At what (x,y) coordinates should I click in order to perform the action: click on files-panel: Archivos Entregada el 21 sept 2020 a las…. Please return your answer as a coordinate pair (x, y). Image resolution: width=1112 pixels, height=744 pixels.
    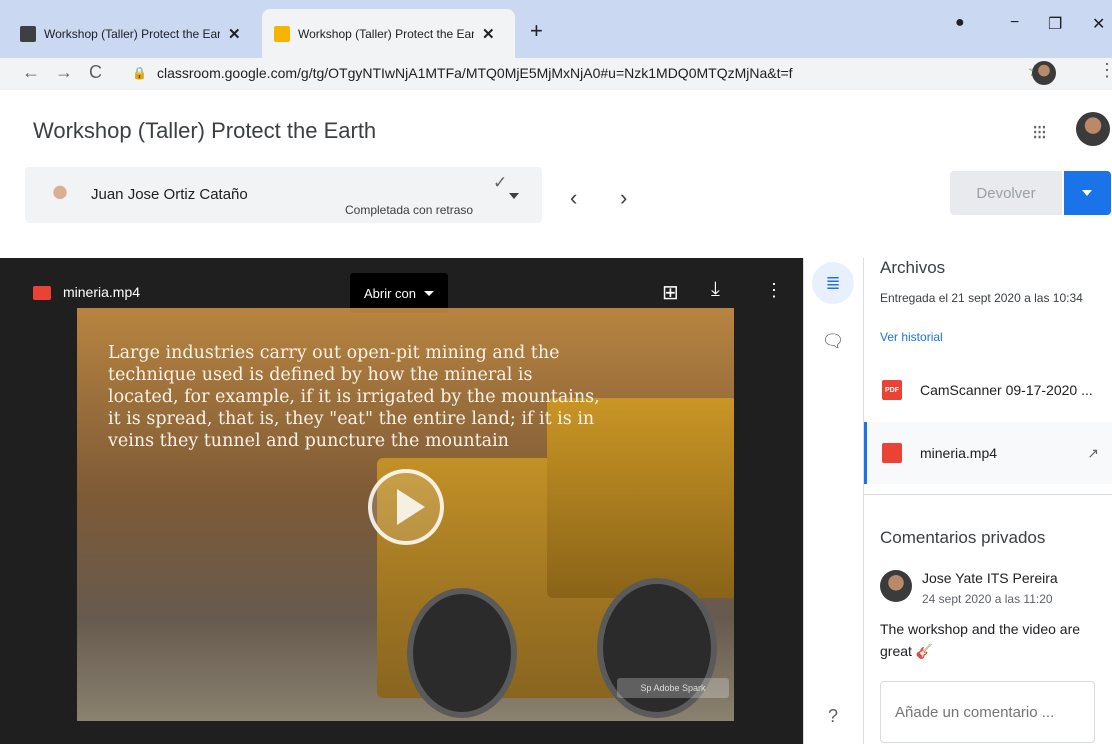
    Looking at the image, I should click on (987, 501).